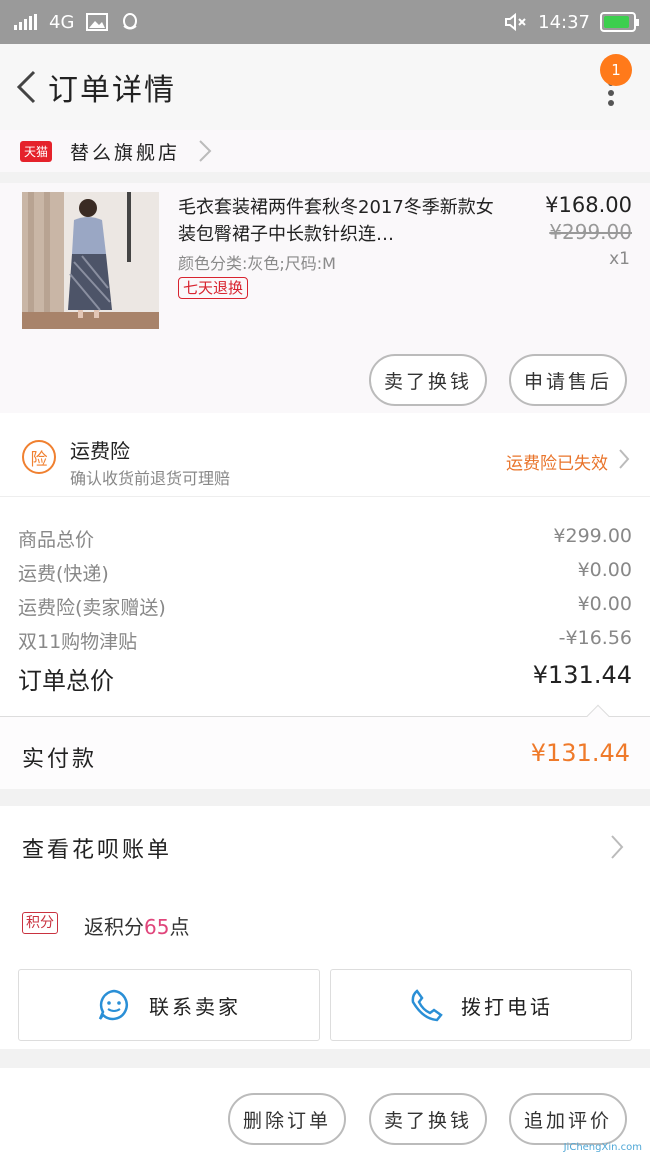 This screenshot has width=650, height=1155. What do you see at coordinates (568, 1119) in the screenshot?
I see `add-review-button: 追加评价` at bounding box center [568, 1119].